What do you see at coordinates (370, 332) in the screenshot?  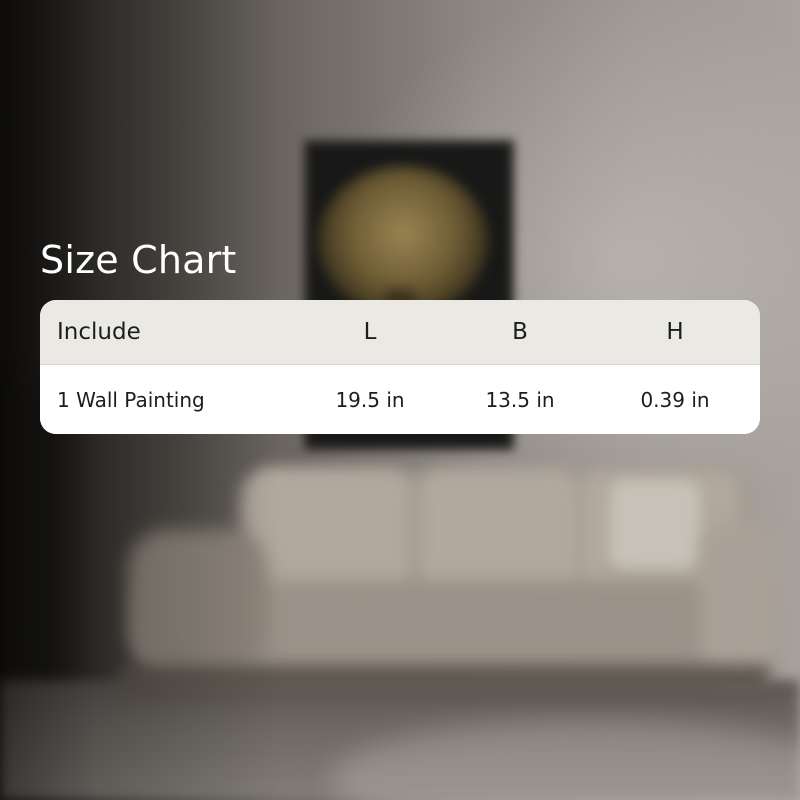 I see `header-length: L` at bounding box center [370, 332].